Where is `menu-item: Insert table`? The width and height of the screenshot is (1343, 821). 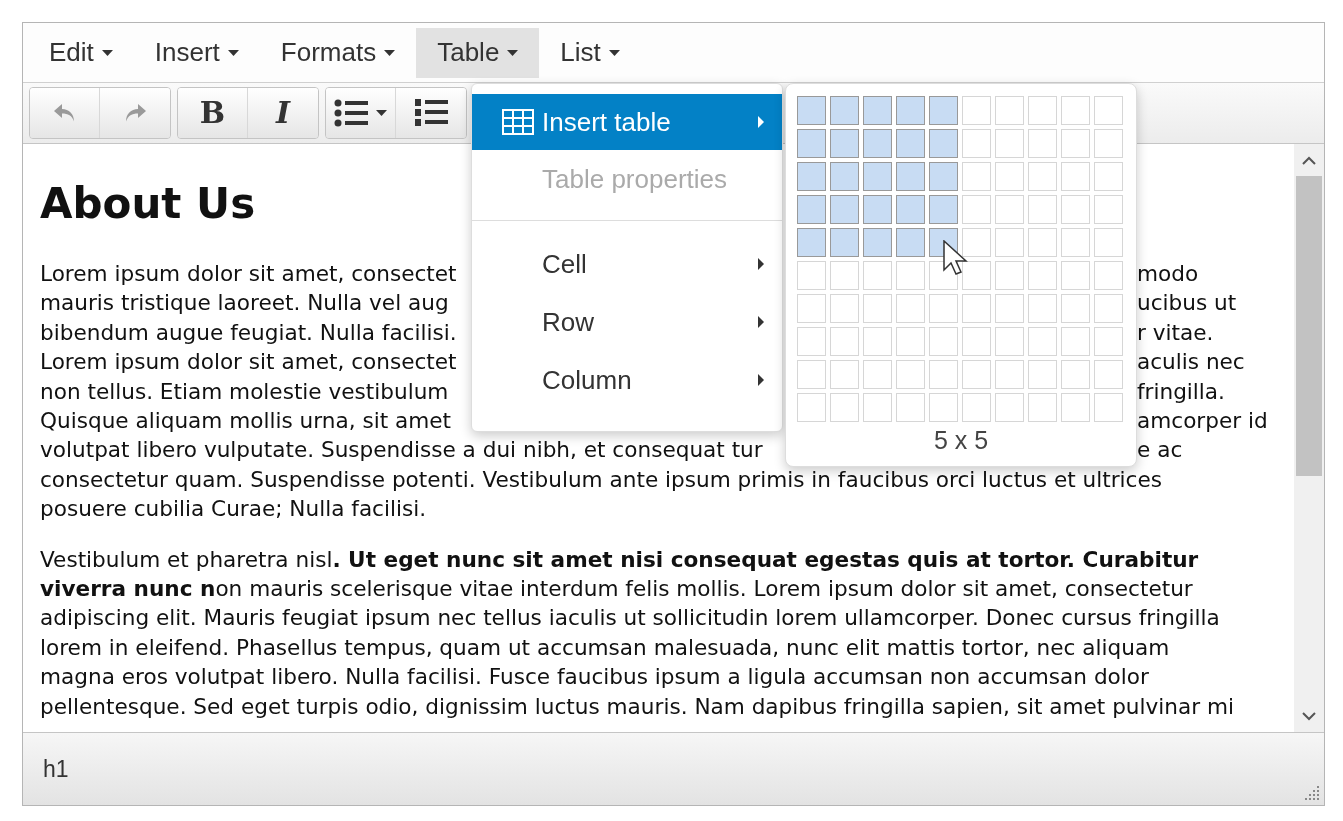
menu-item: Insert table is located at coordinates (627, 122).